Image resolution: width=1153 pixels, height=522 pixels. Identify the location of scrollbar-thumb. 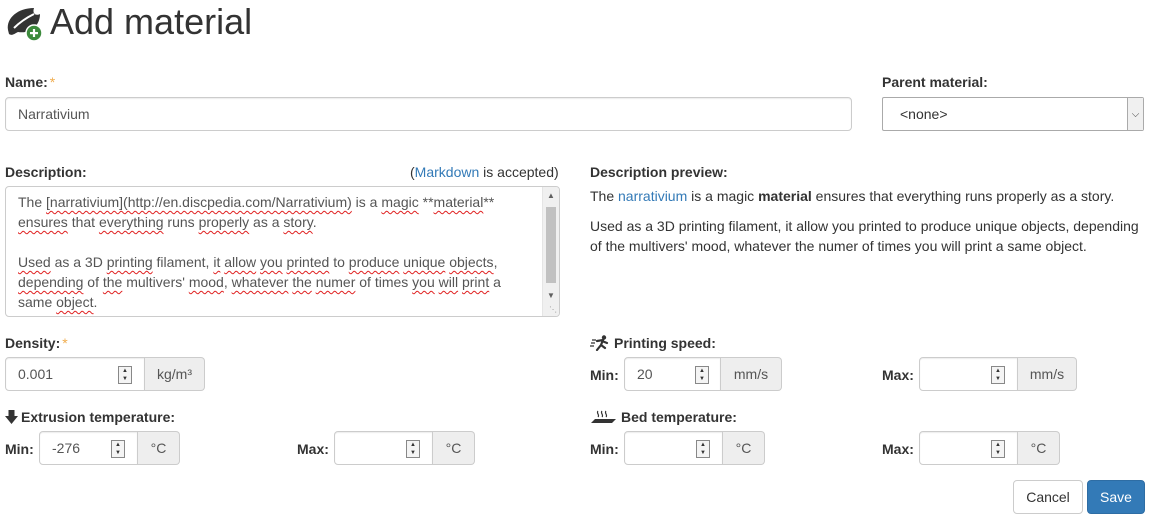
(551, 245).